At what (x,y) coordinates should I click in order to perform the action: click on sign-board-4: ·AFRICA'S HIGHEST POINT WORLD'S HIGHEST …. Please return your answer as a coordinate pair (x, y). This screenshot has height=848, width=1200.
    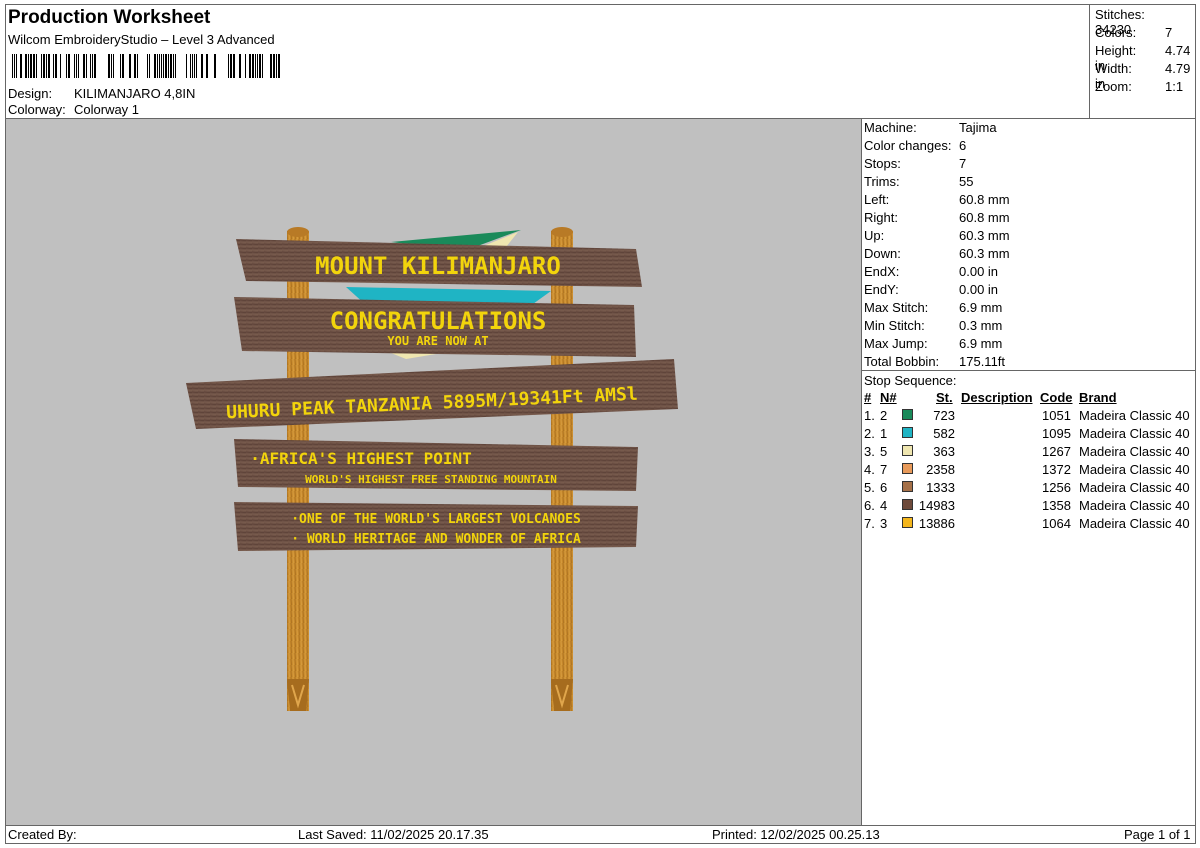
    Looking at the image, I should click on (436, 465).